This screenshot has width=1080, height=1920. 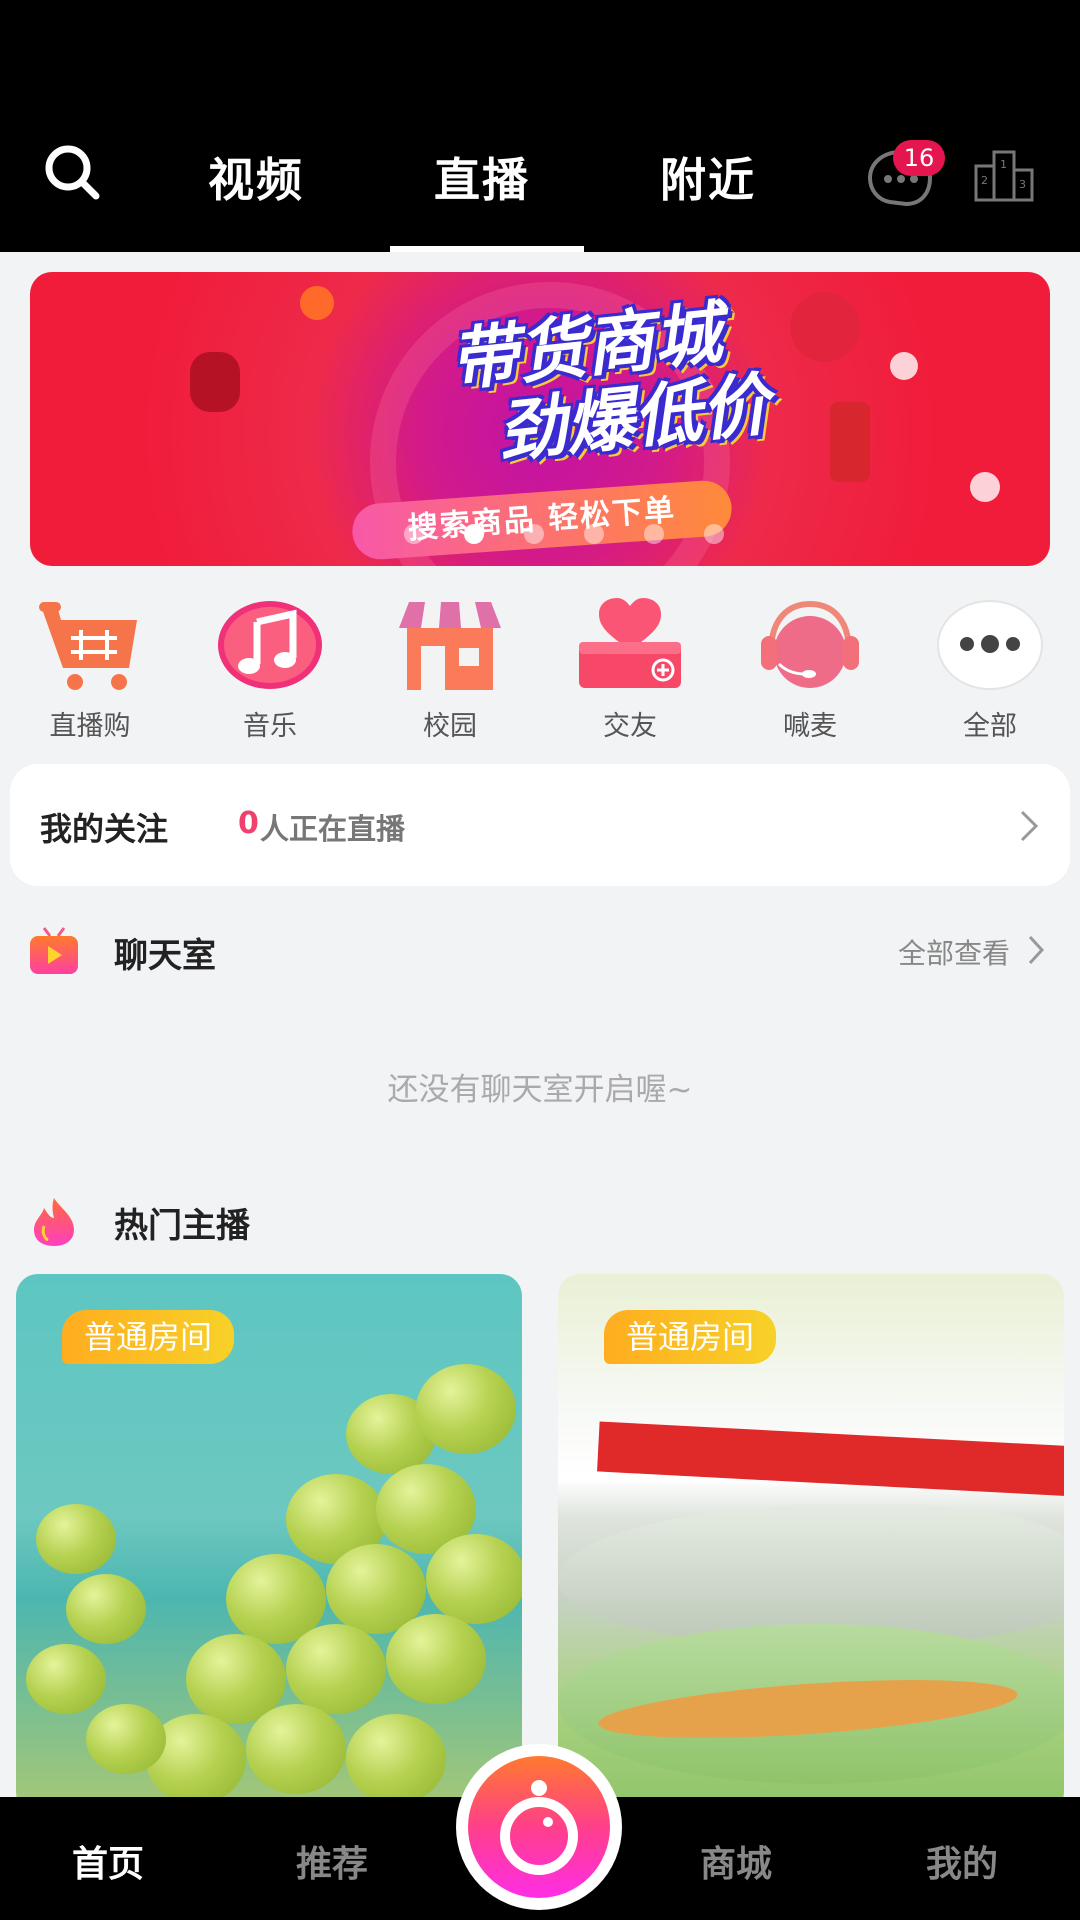 What do you see at coordinates (256, 177) in the screenshot?
I see `tab-video: 视频` at bounding box center [256, 177].